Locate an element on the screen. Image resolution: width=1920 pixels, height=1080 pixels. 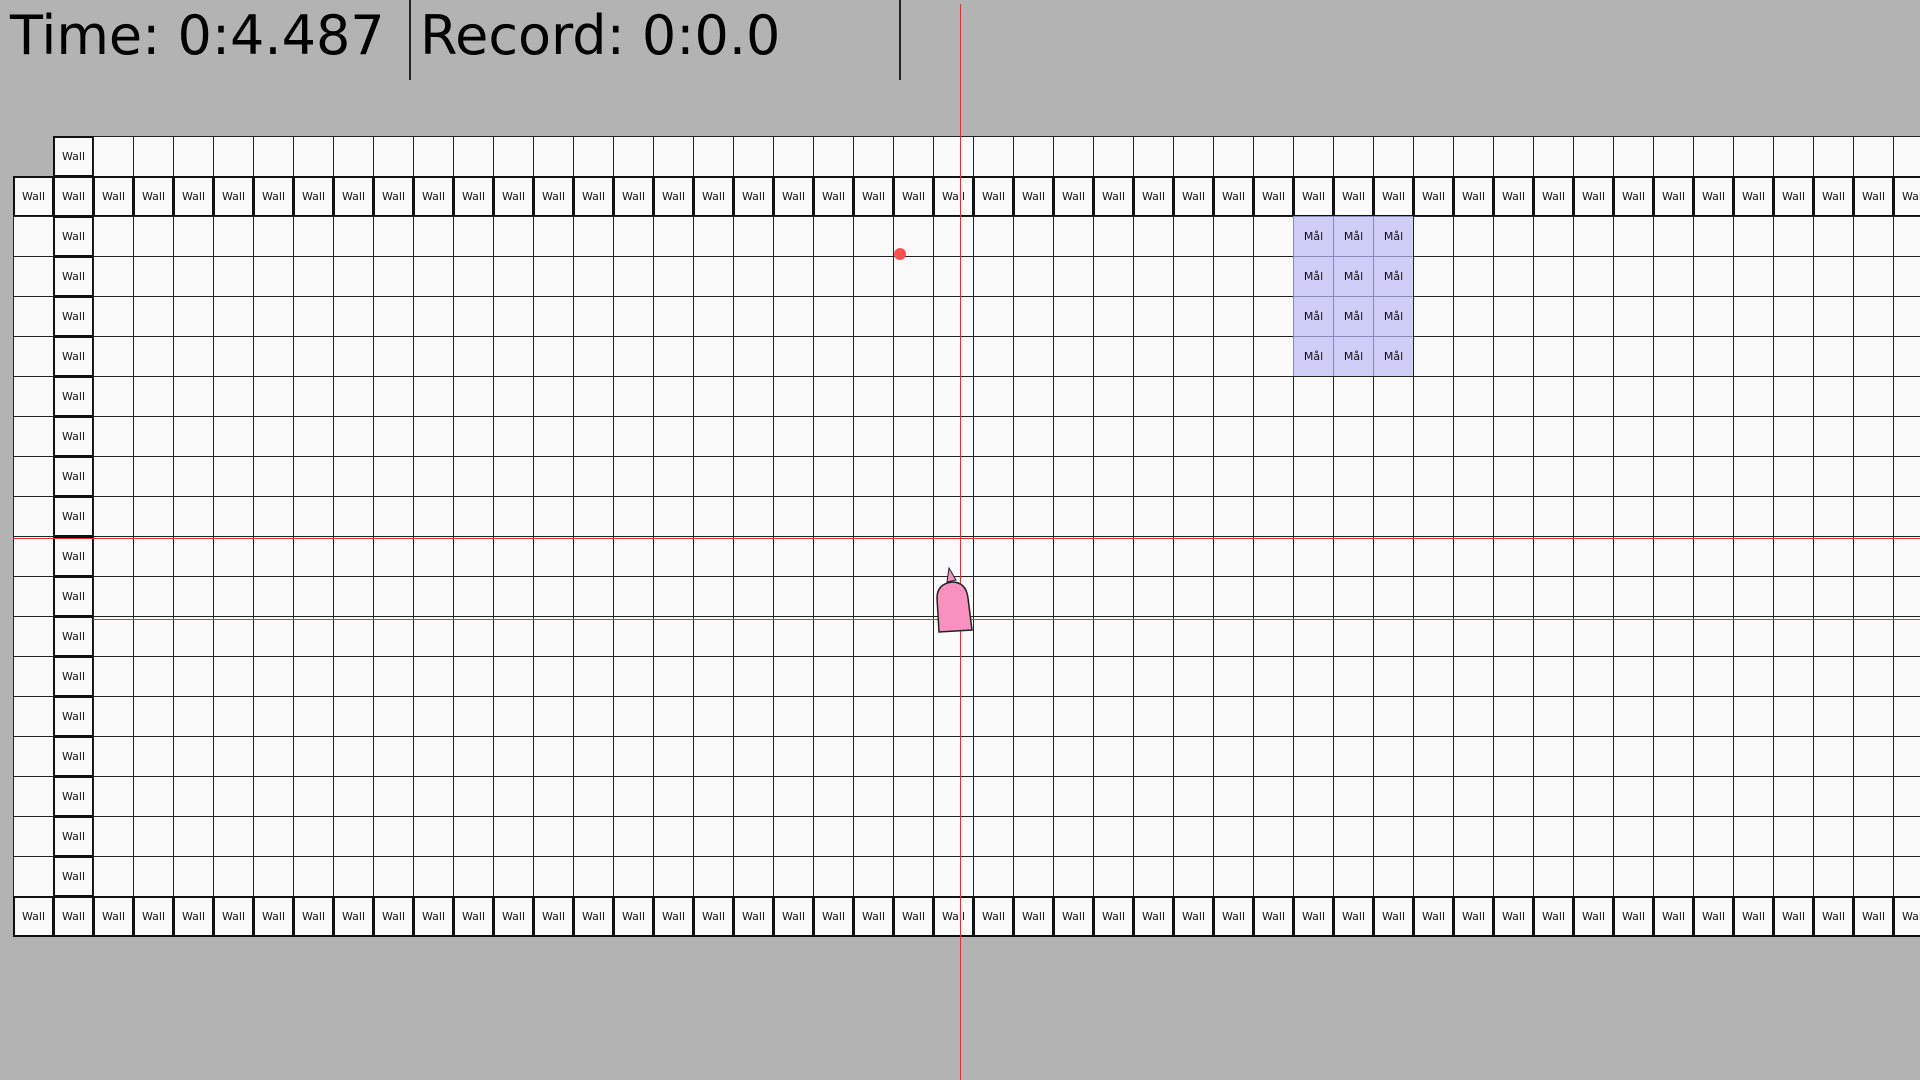
player-robot is located at coordinates (954, 599).